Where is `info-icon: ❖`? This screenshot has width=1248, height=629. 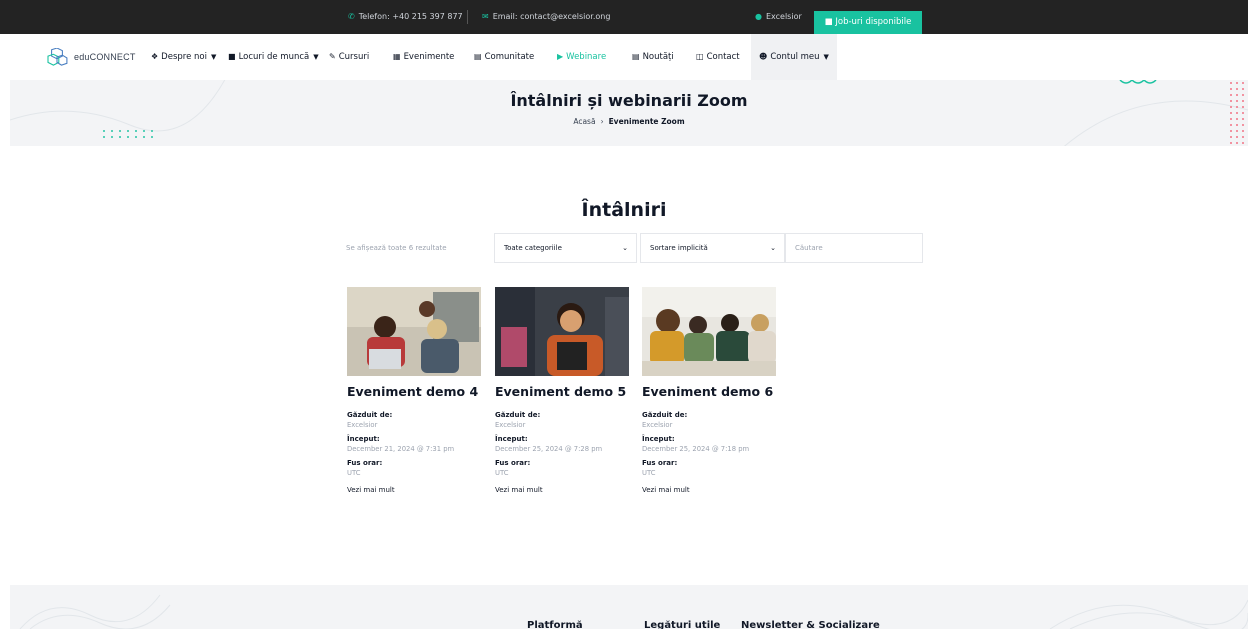
info-icon: ❖ is located at coordinates (155, 56).